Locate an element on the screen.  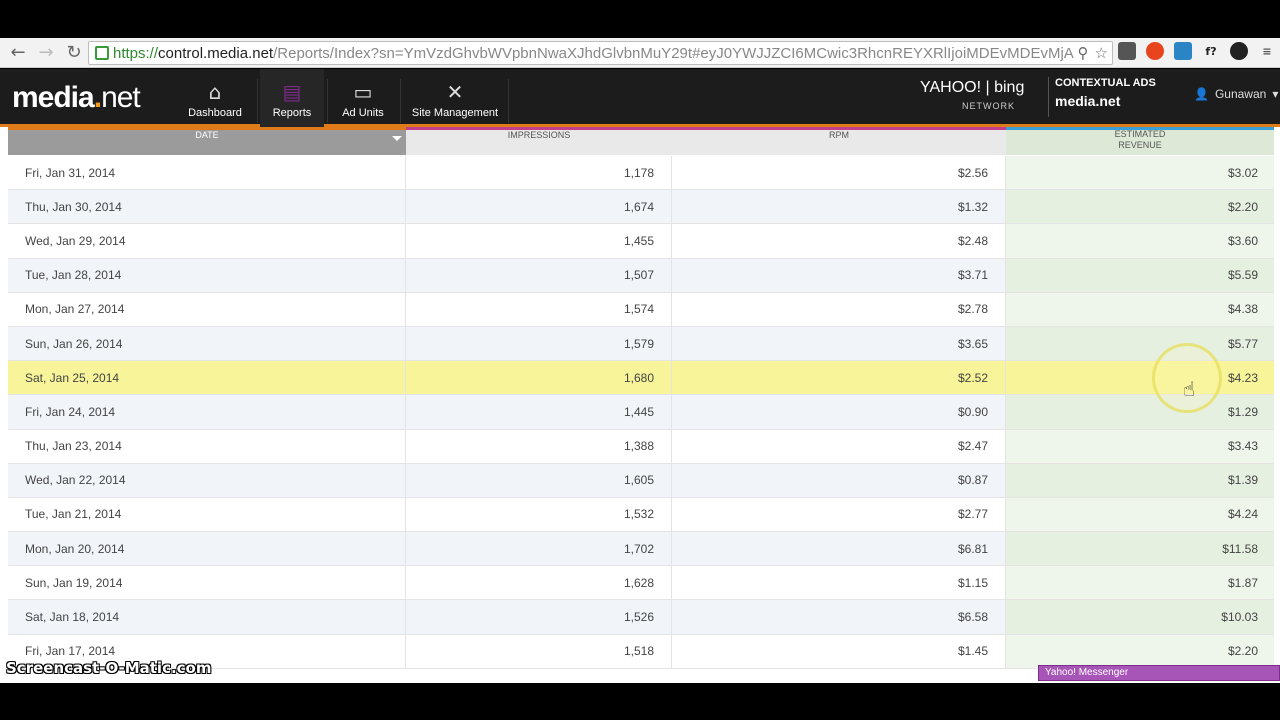
date-header-label: DATE is located at coordinates (207, 135).